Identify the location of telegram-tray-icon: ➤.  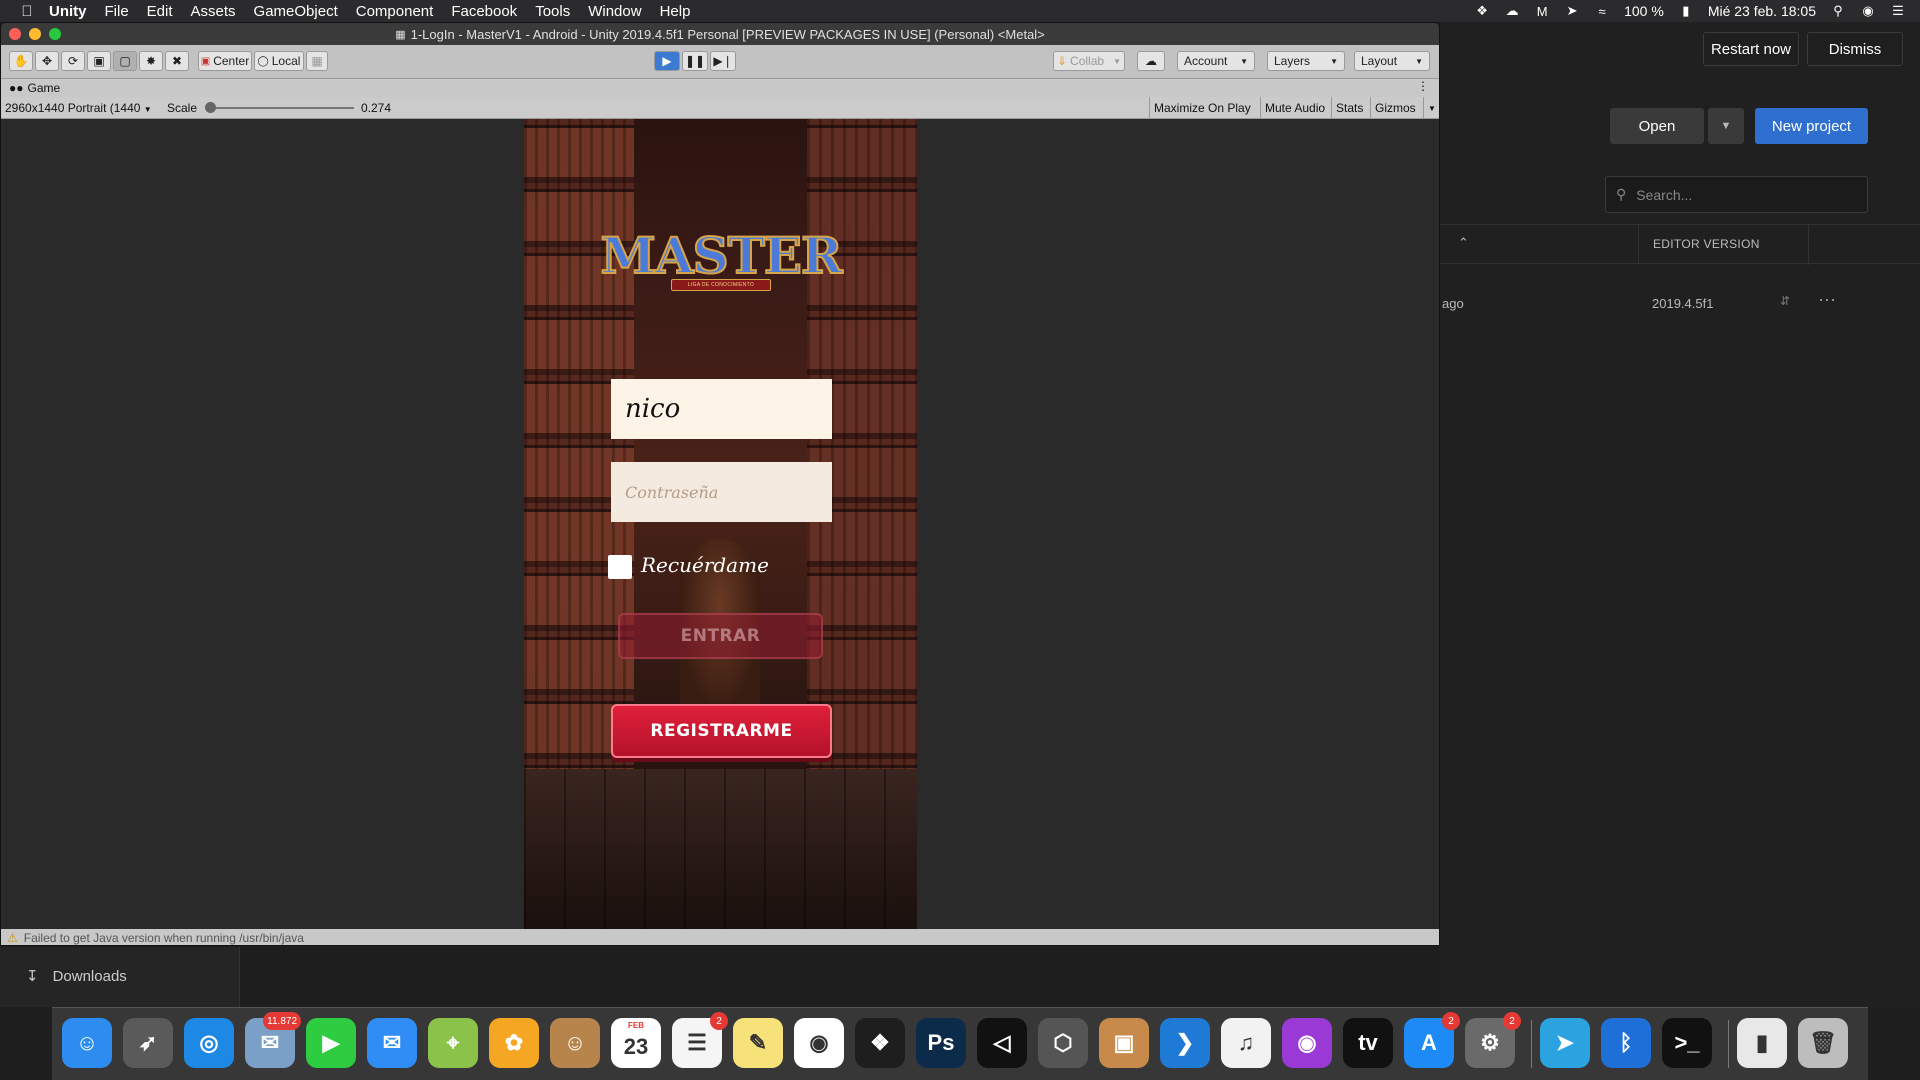
(1572, 11).